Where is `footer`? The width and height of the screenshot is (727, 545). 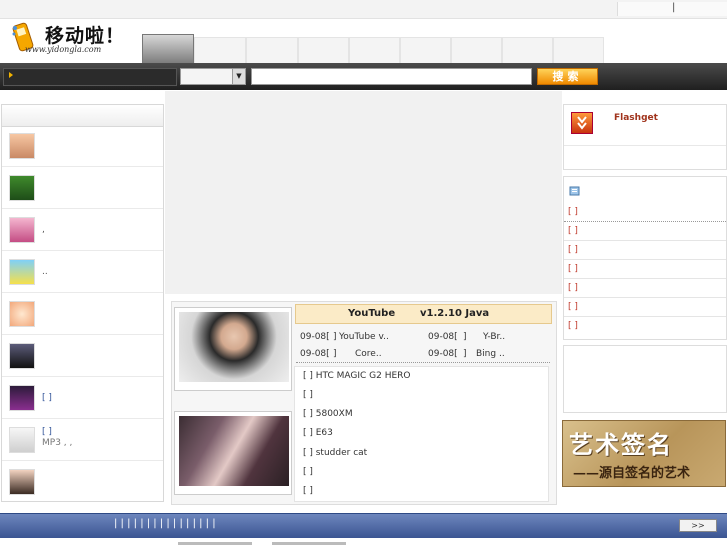
footer is located at coordinates (363, 541).